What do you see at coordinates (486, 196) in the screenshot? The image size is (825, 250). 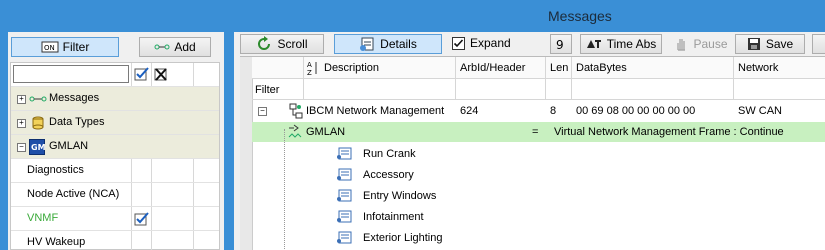 I see `signal-row: Entry Windows` at bounding box center [486, 196].